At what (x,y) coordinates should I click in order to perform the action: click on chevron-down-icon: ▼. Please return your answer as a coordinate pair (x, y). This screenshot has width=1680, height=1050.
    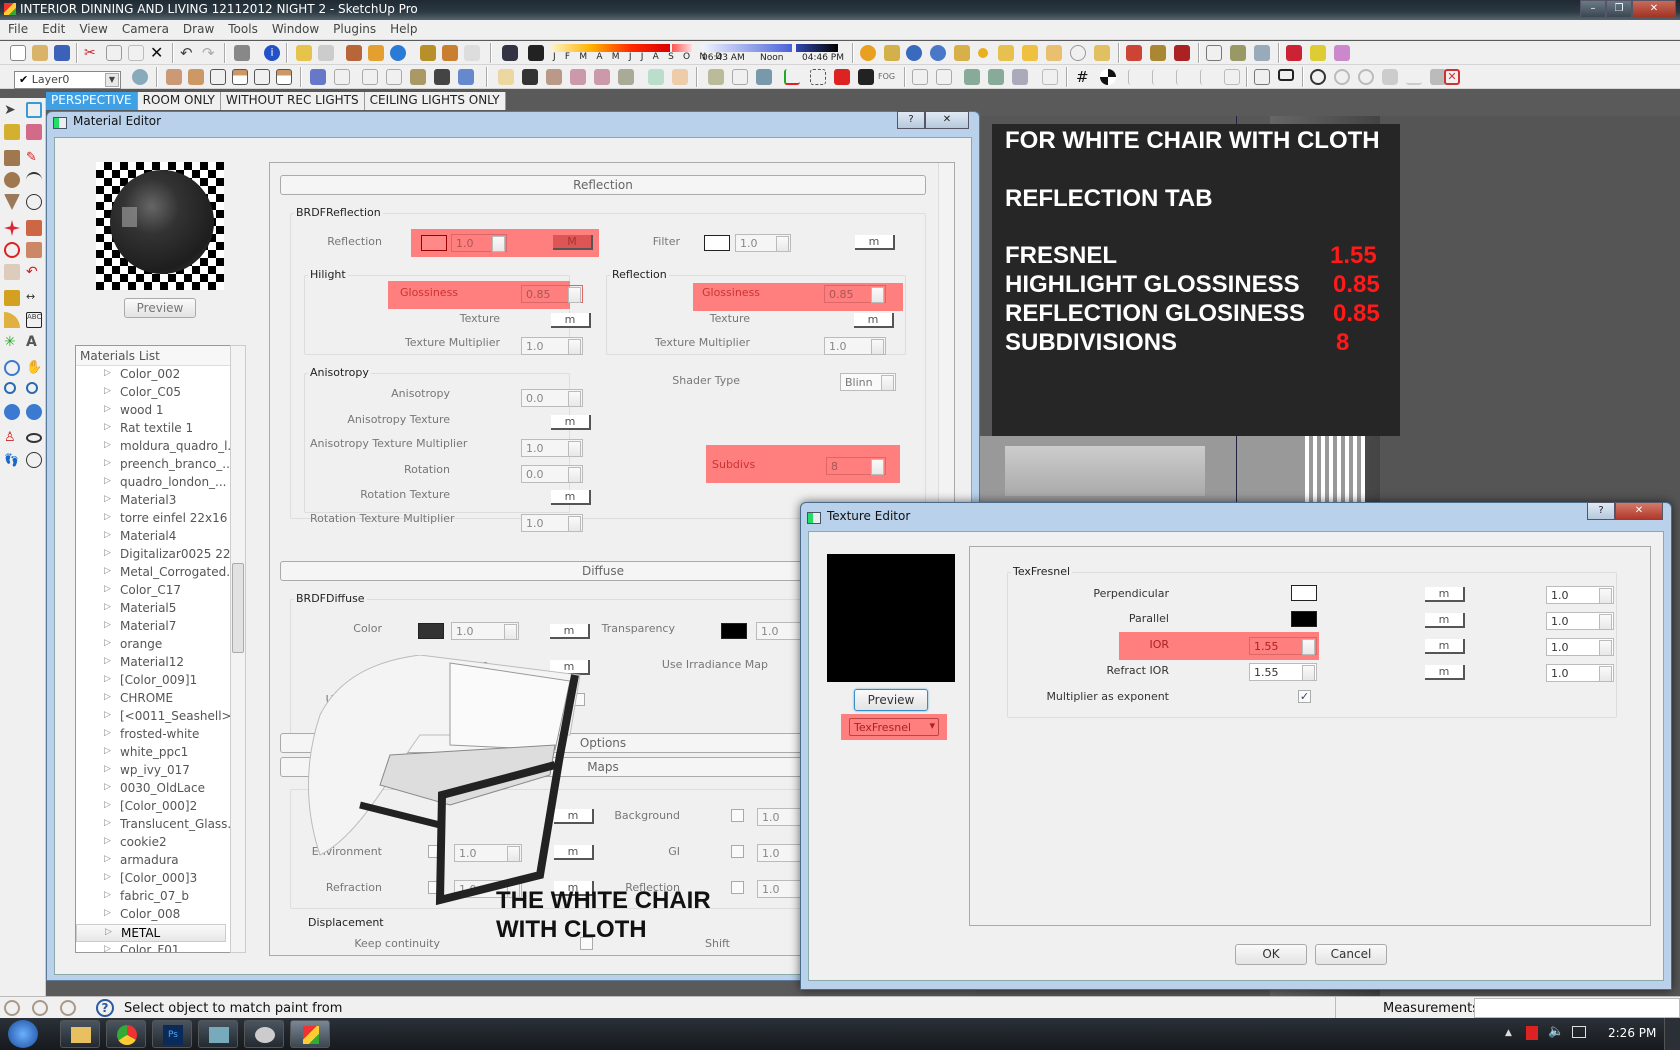
    Looking at the image, I should click on (112, 80).